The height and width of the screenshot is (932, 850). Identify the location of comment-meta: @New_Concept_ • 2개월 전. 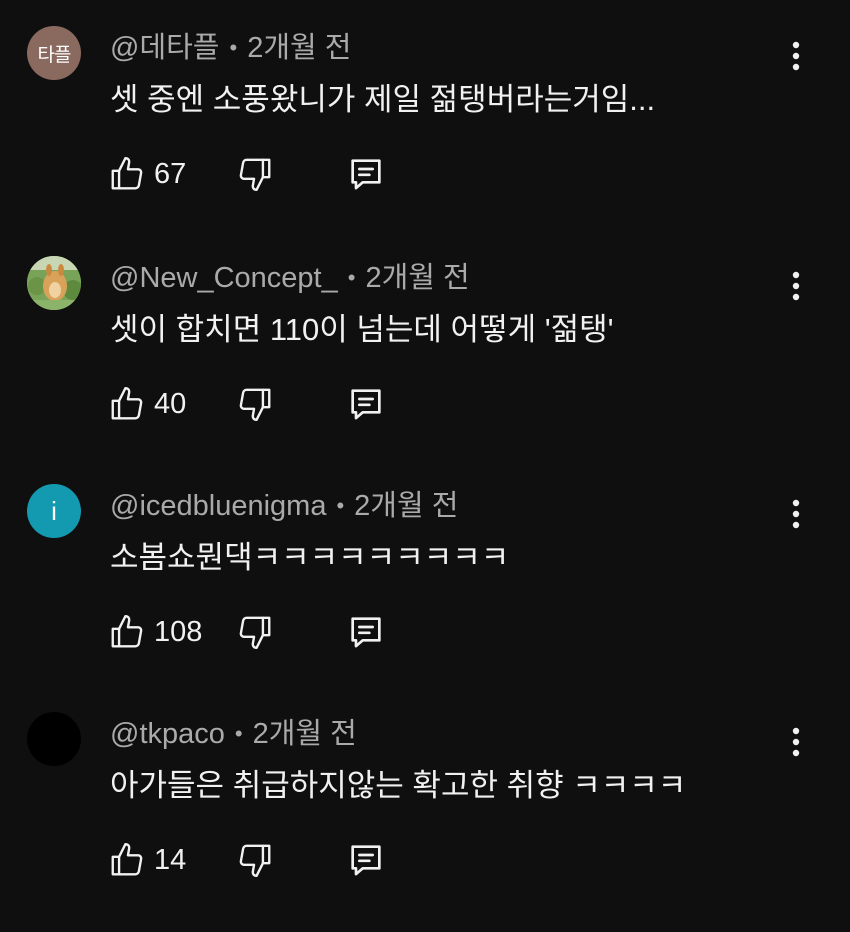
(290, 278).